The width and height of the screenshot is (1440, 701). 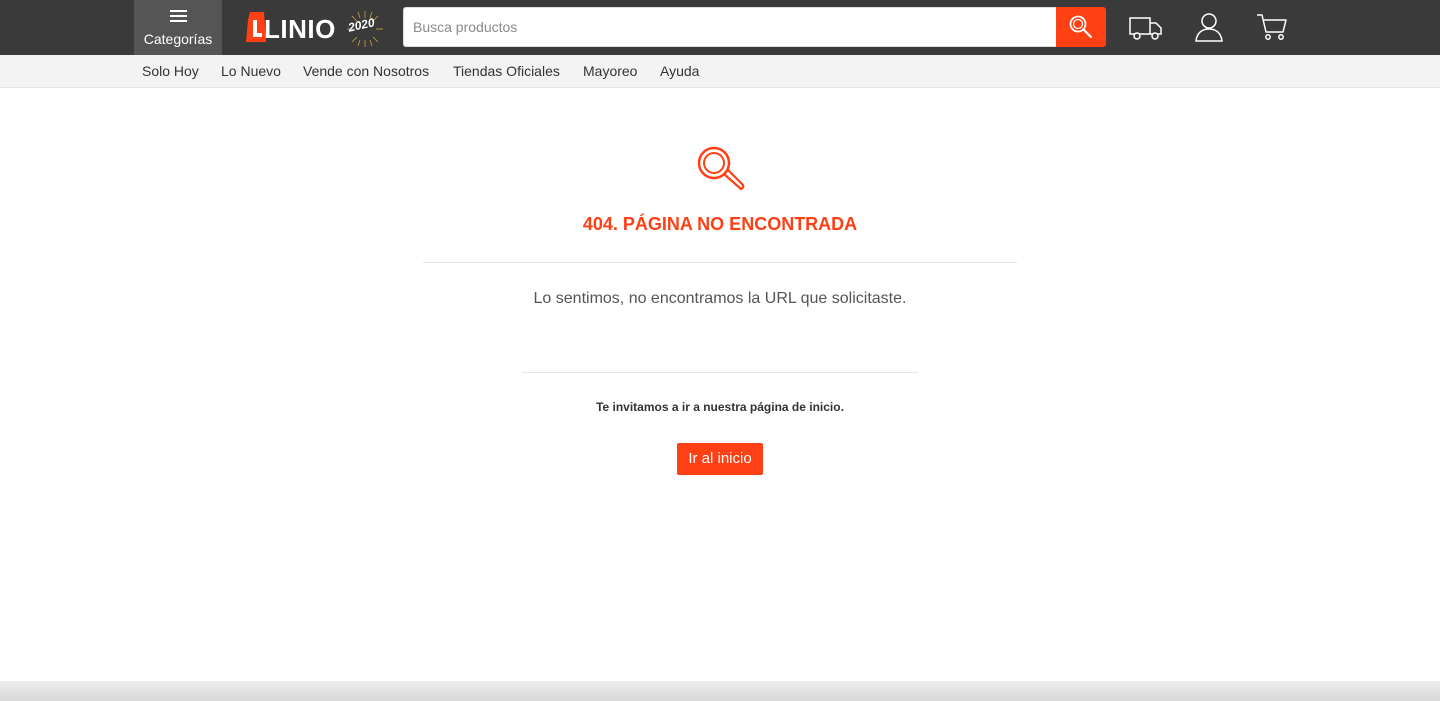 What do you see at coordinates (366, 71) in the screenshot?
I see `nav-item-vende: Vende con Nosotros` at bounding box center [366, 71].